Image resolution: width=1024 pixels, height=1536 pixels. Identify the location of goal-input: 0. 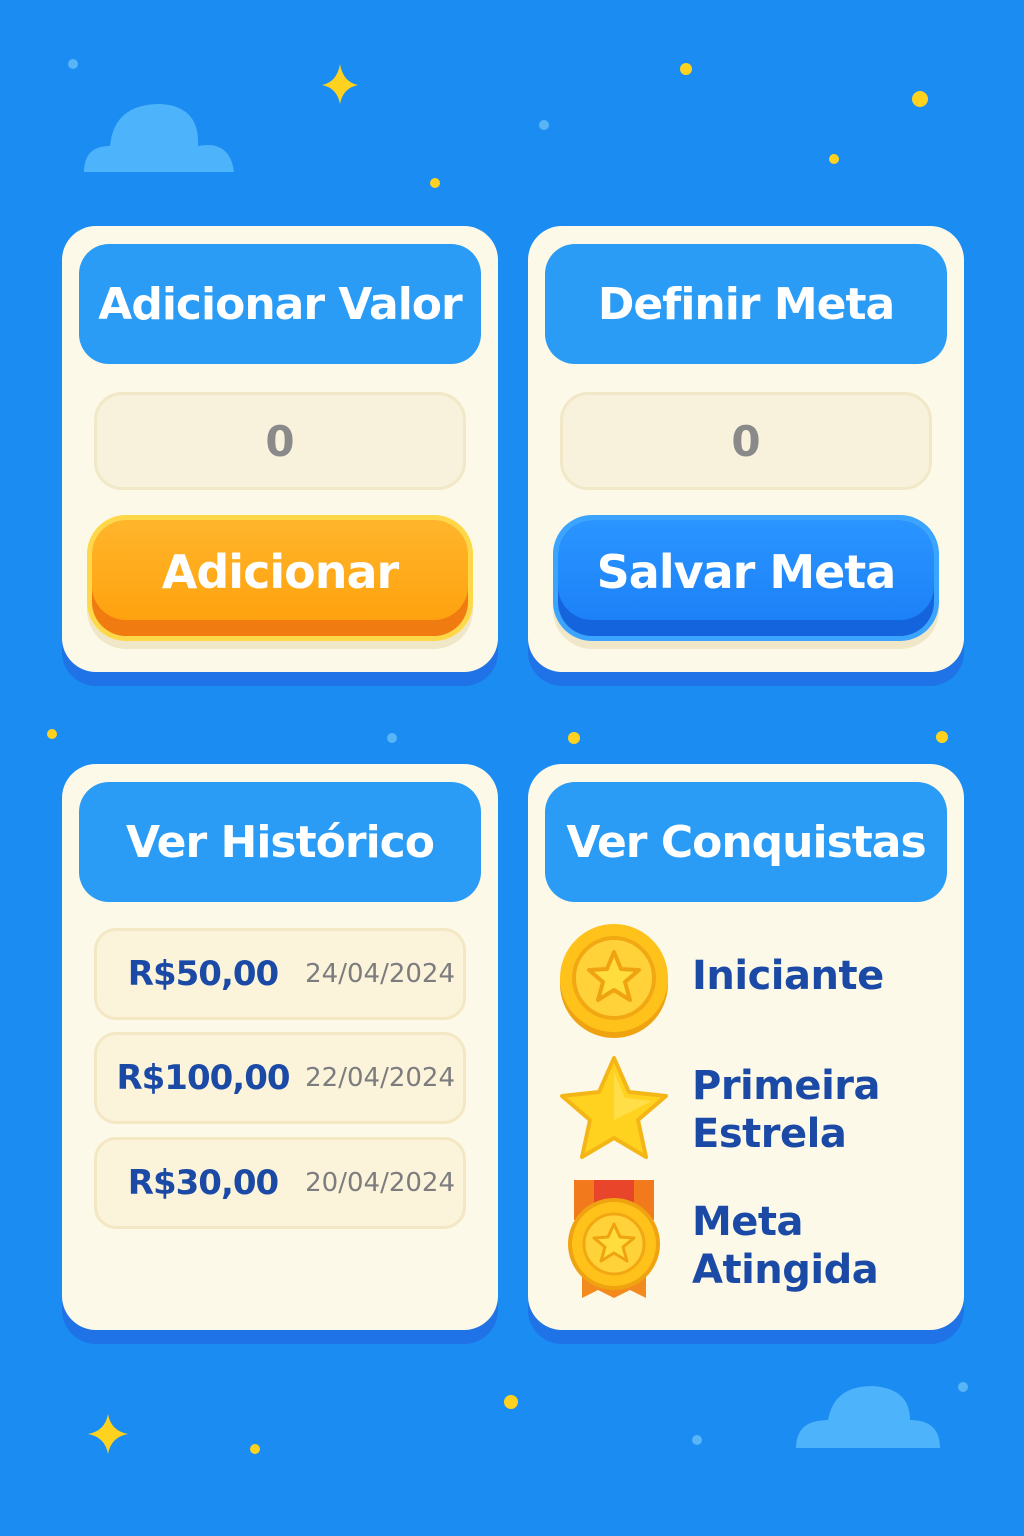
(746, 441).